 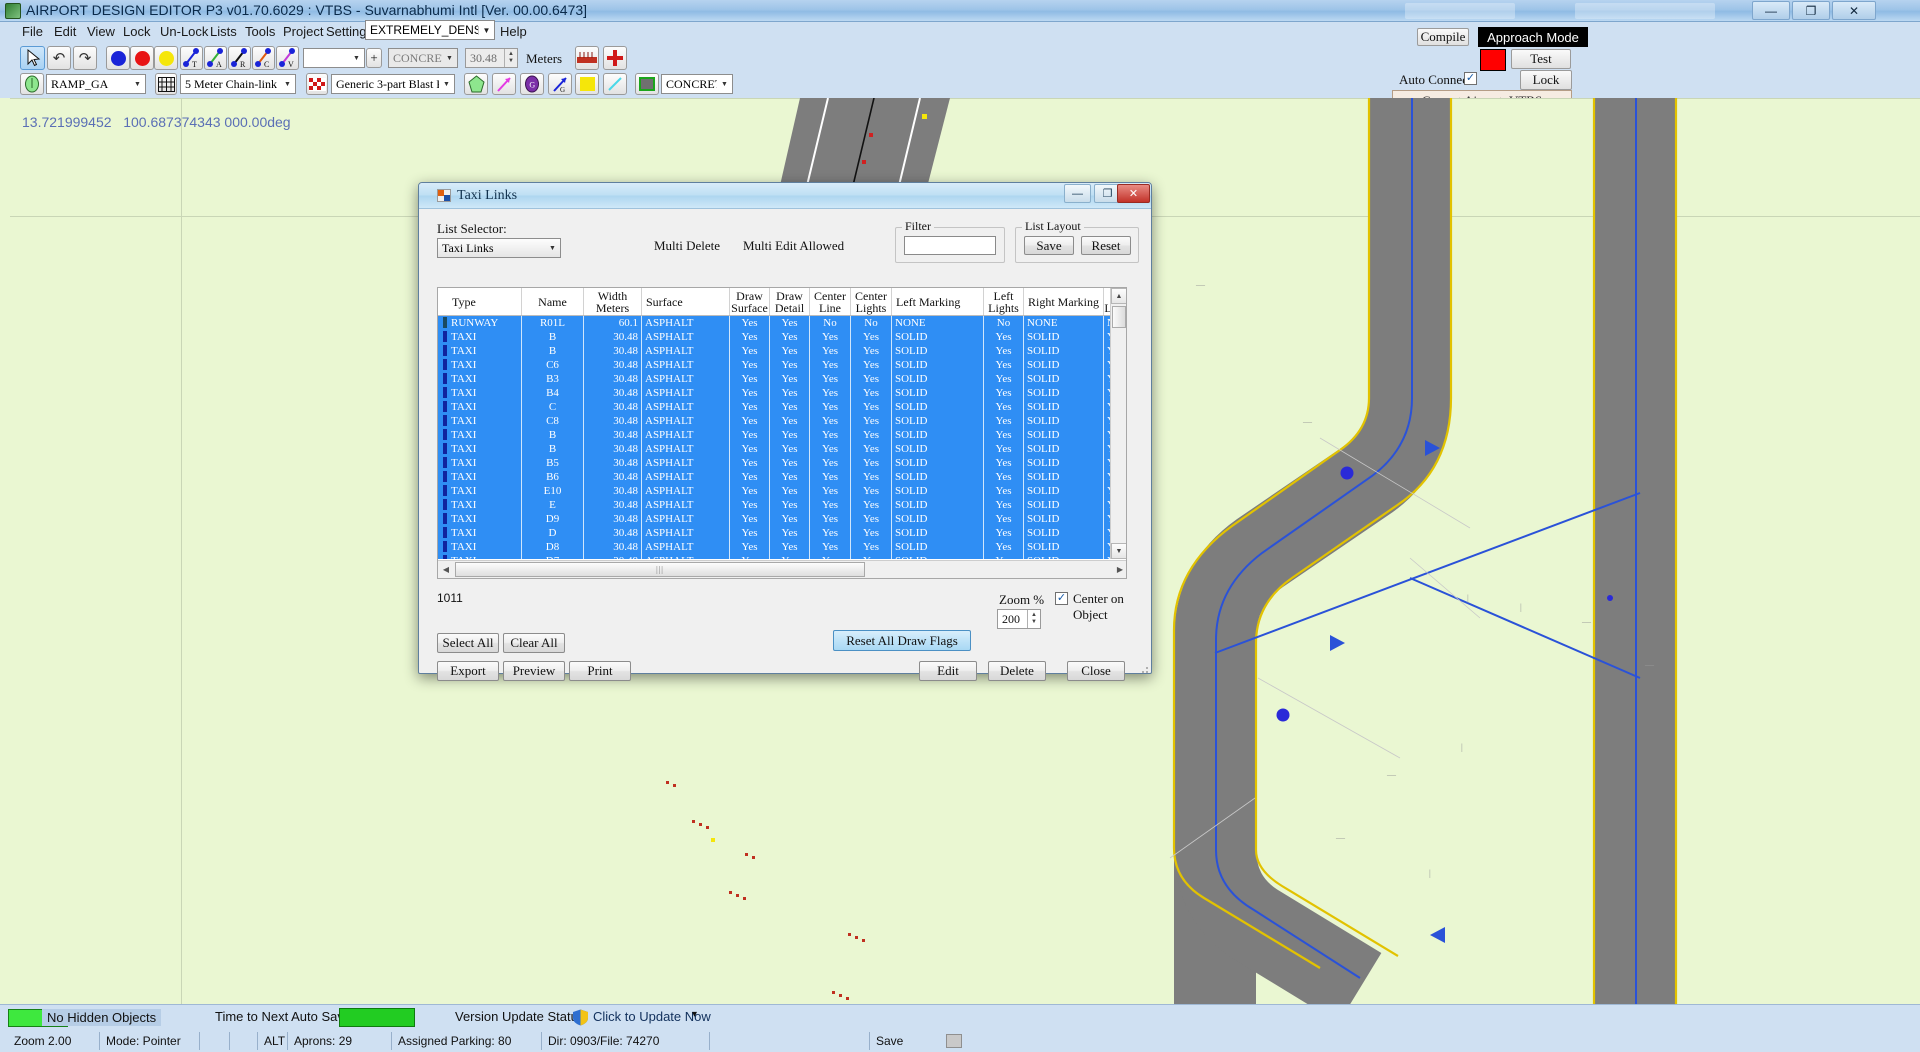 What do you see at coordinates (1443, 37) in the screenshot?
I see `compile-button: Compile` at bounding box center [1443, 37].